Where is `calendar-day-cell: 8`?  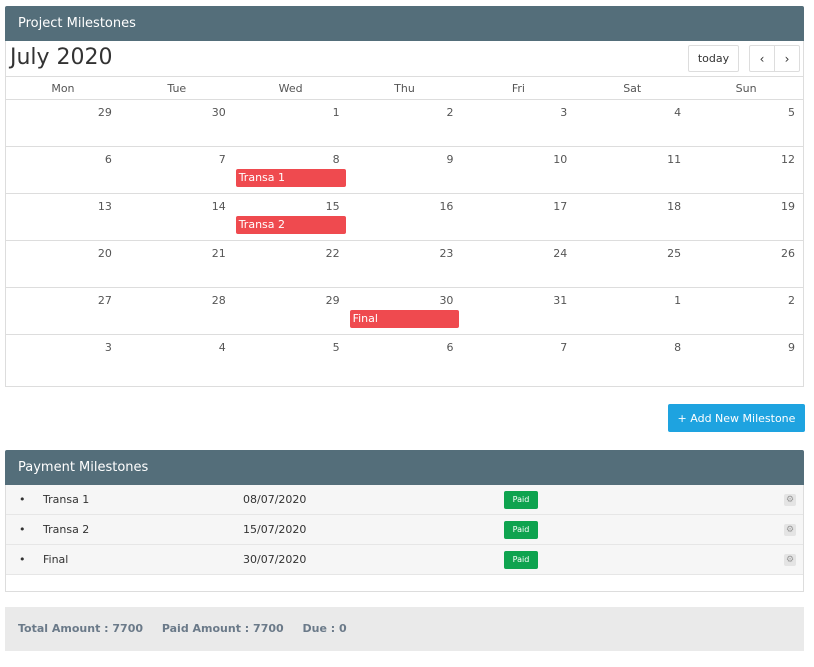
calendar-day-cell: 8 is located at coordinates (632, 358).